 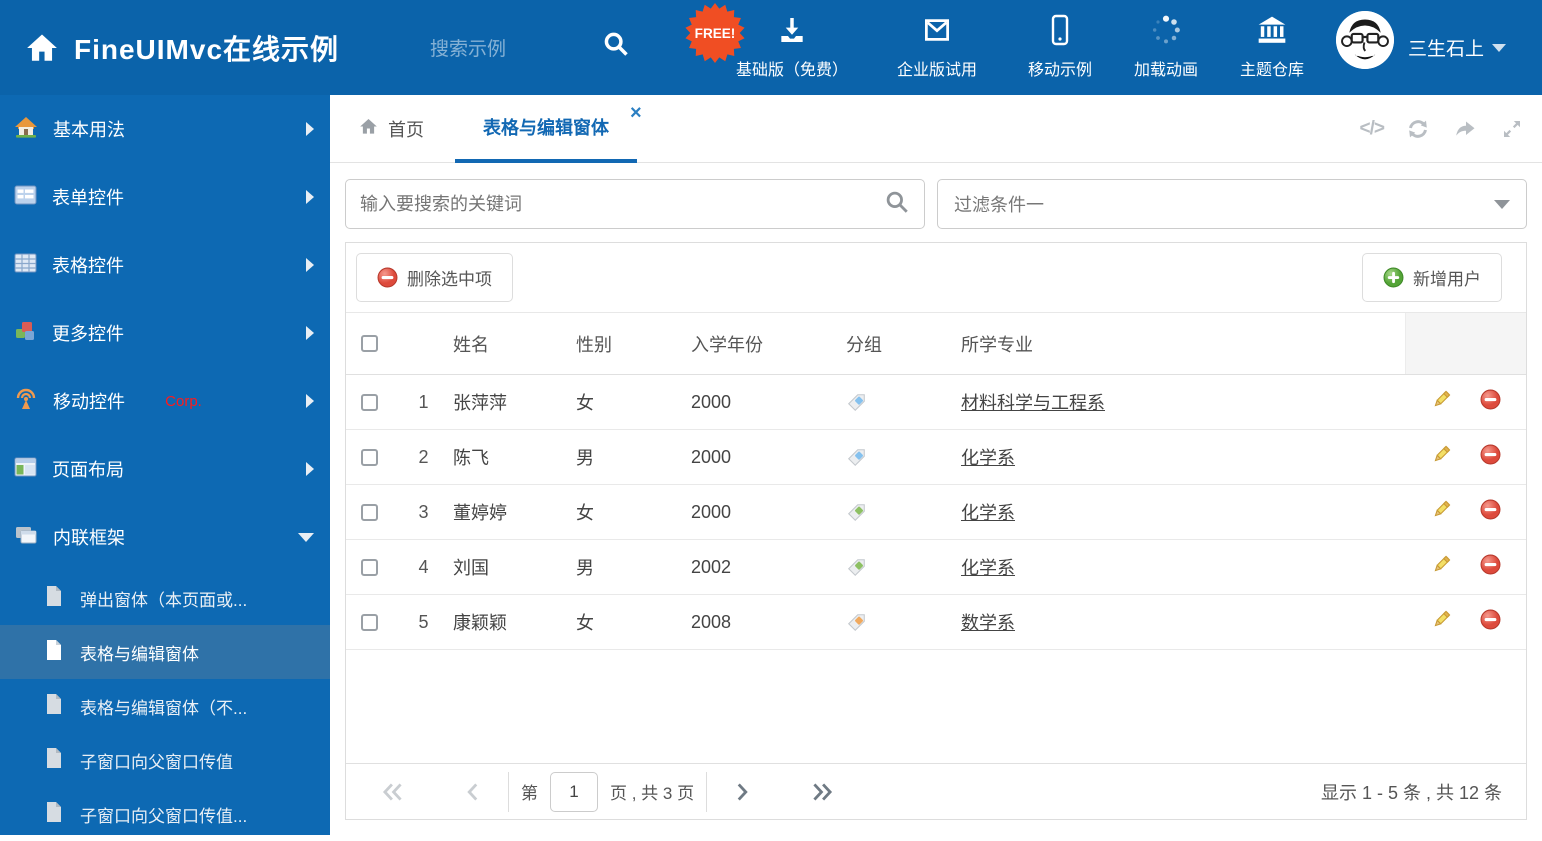 What do you see at coordinates (165, 333) in the screenshot?
I see `sidebar-item-more-controls: 更多控件` at bounding box center [165, 333].